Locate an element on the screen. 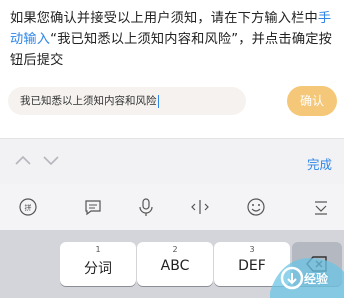  hide-keyboard-icon is located at coordinates (321, 207).